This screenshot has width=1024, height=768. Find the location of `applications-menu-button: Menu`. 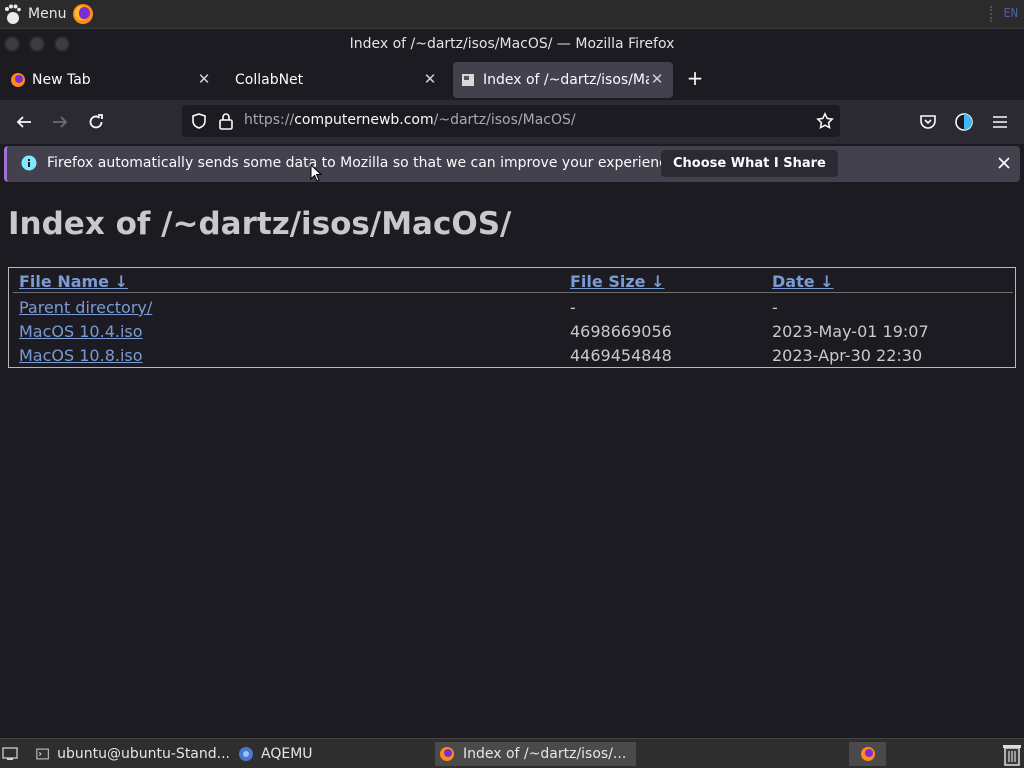

applications-menu-button: Menu is located at coordinates (47, 14).